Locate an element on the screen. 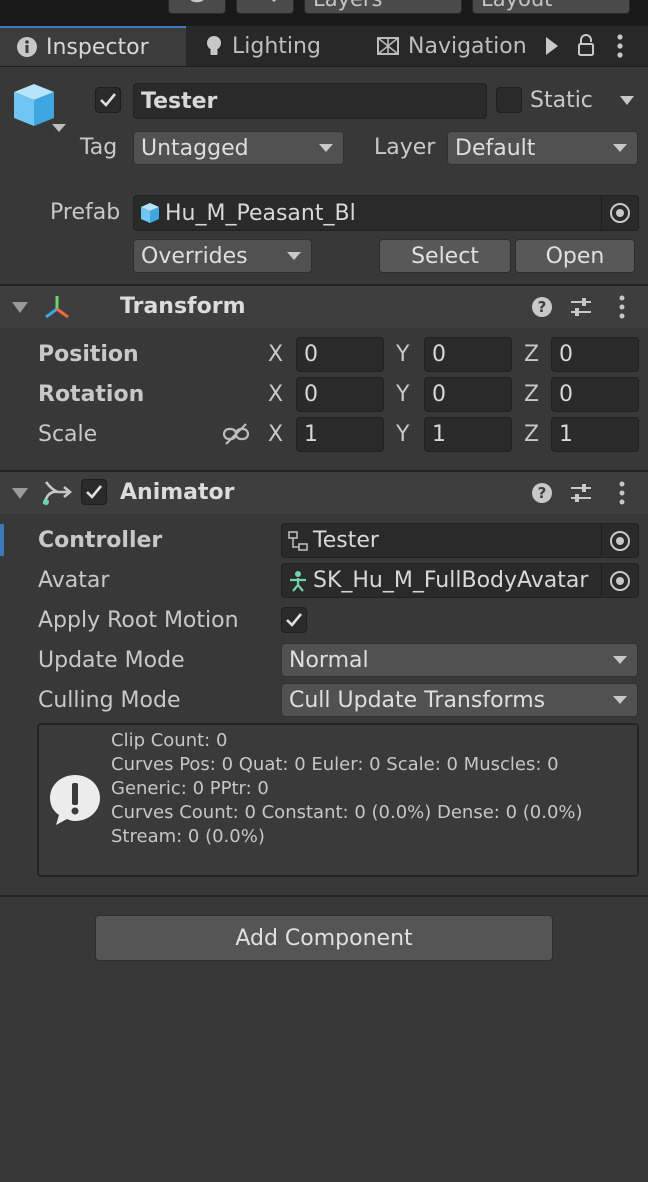 This screenshot has width=648, height=1182. tag-dropdown: Untagged is located at coordinates (238, 148).